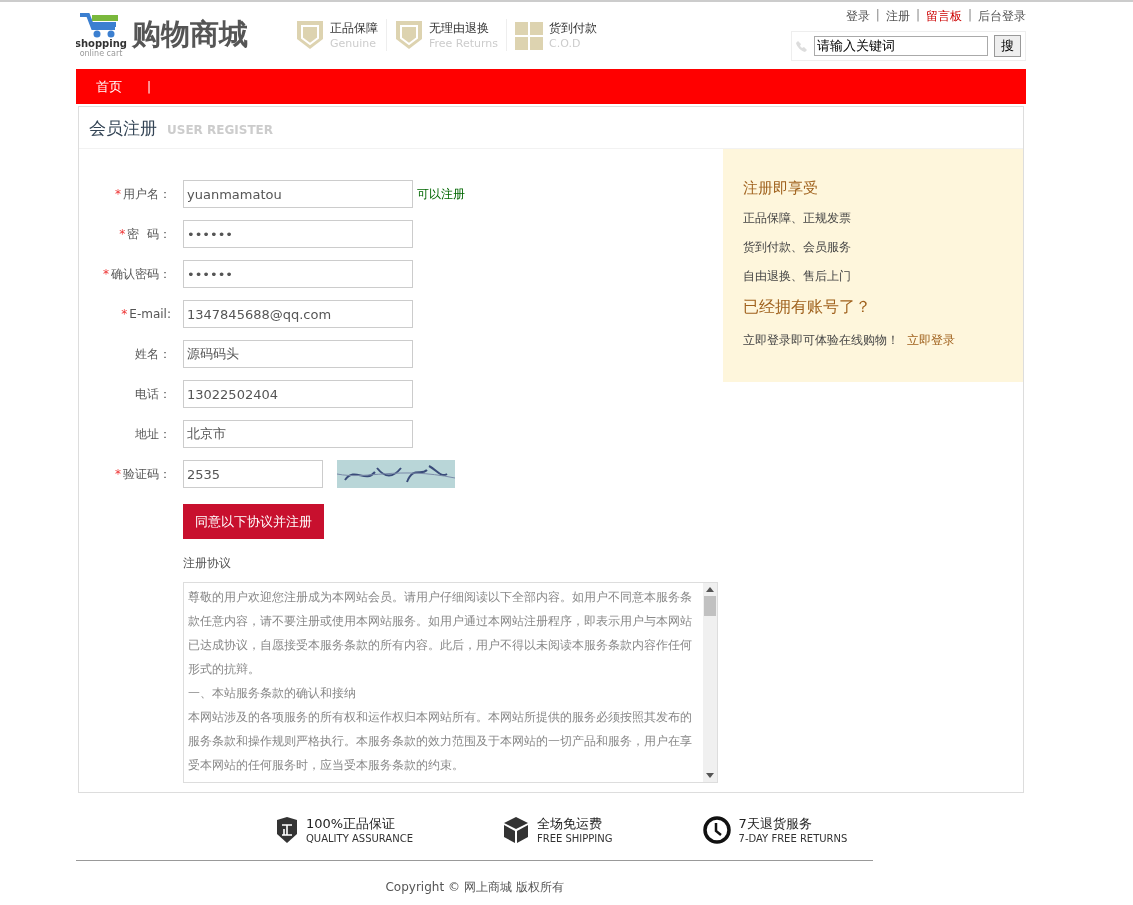 The width and height of the screenshot is (1133, 905). I want to click on text-field: 源码码头, so click(298, 354).